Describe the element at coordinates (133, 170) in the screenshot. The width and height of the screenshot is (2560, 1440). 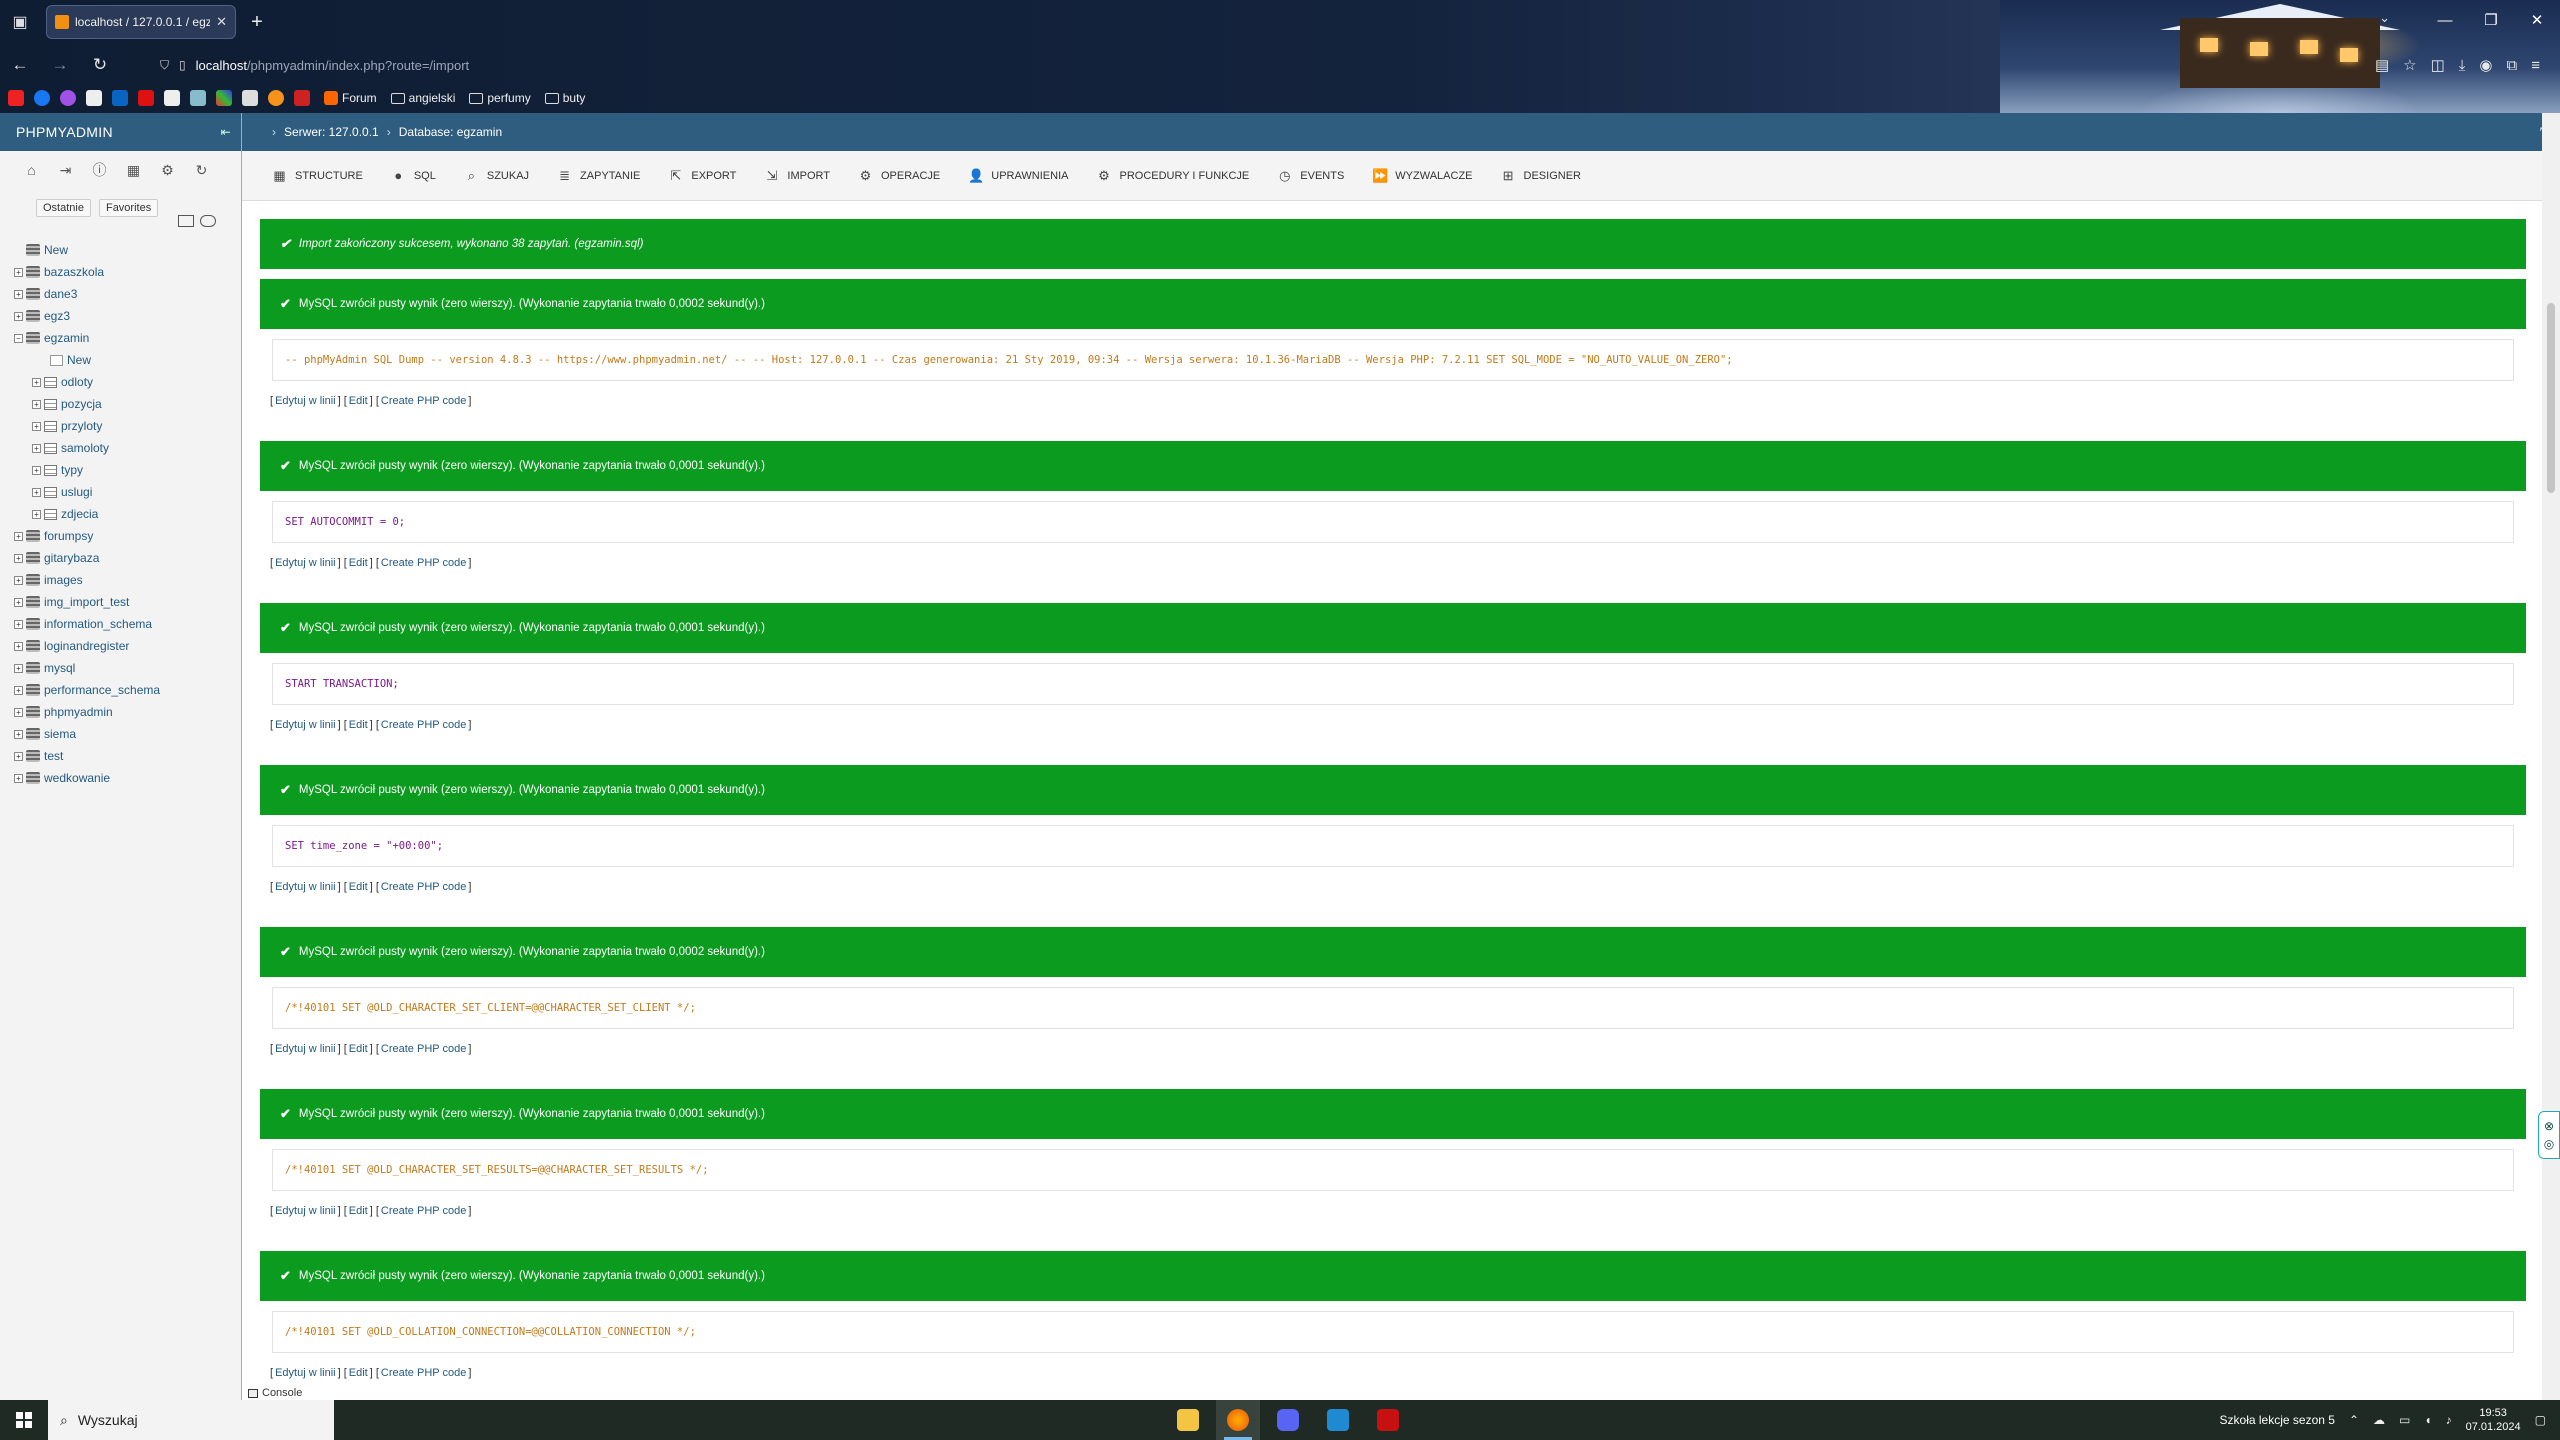
I see `docs-icon: ▦` at that location.